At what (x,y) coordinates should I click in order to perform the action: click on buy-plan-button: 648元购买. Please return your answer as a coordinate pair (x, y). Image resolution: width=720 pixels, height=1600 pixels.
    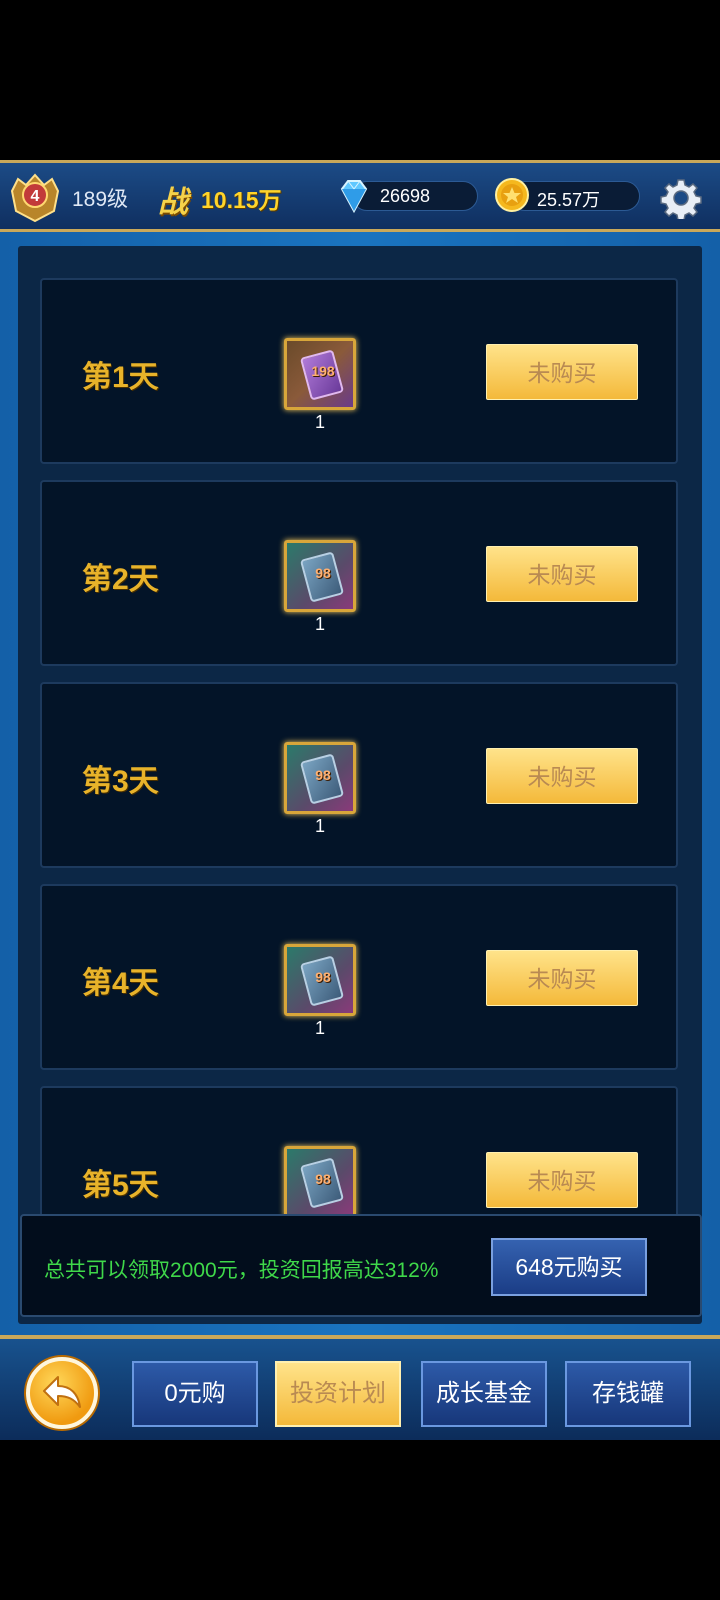
    Looking at the image, I should click on (569, 1267).